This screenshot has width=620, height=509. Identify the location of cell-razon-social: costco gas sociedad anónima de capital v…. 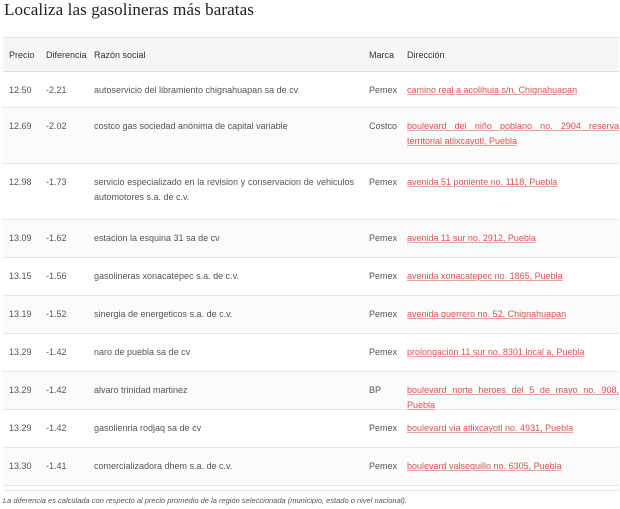
(191, 126).